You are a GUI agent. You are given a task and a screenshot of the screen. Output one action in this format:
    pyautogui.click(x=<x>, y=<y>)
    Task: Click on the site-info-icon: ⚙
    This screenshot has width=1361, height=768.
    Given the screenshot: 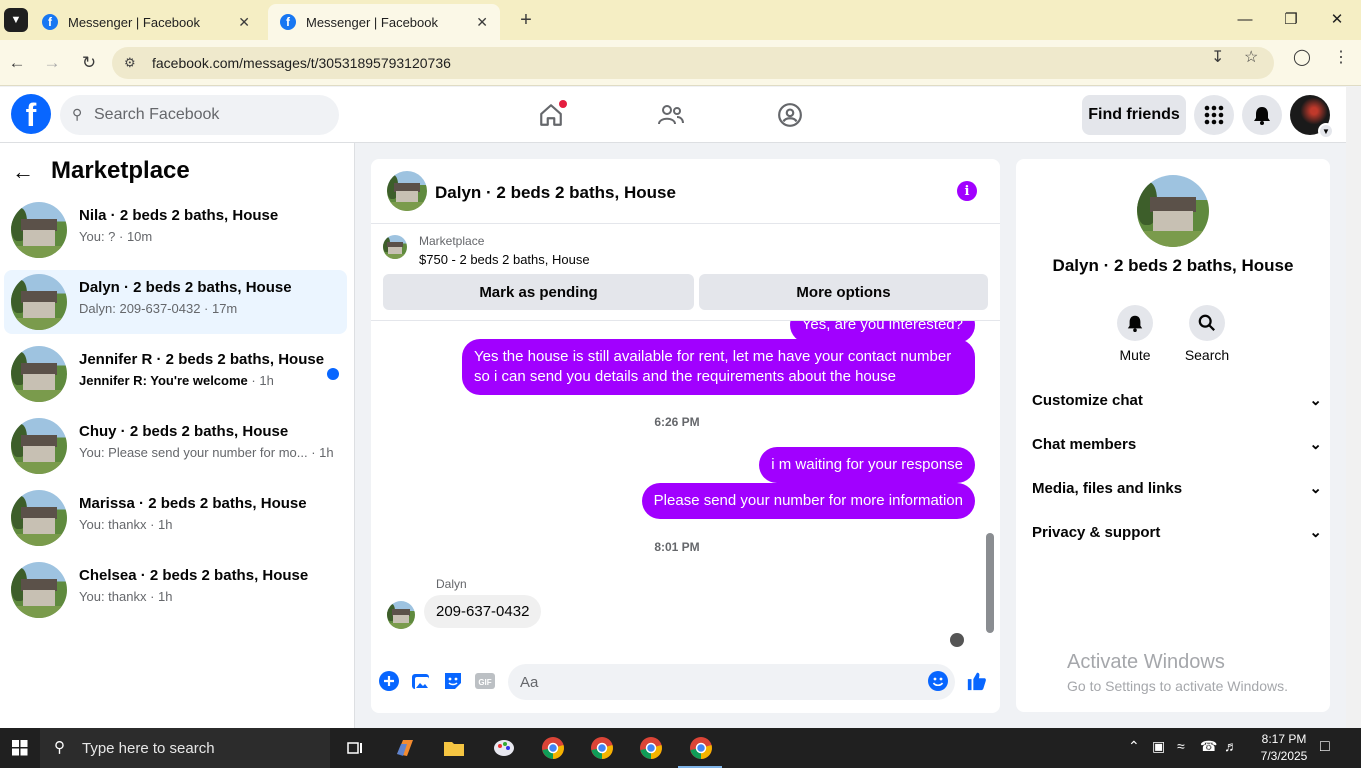 What is the action you would take?
    pyautogui.click(x=130, y=63)
    